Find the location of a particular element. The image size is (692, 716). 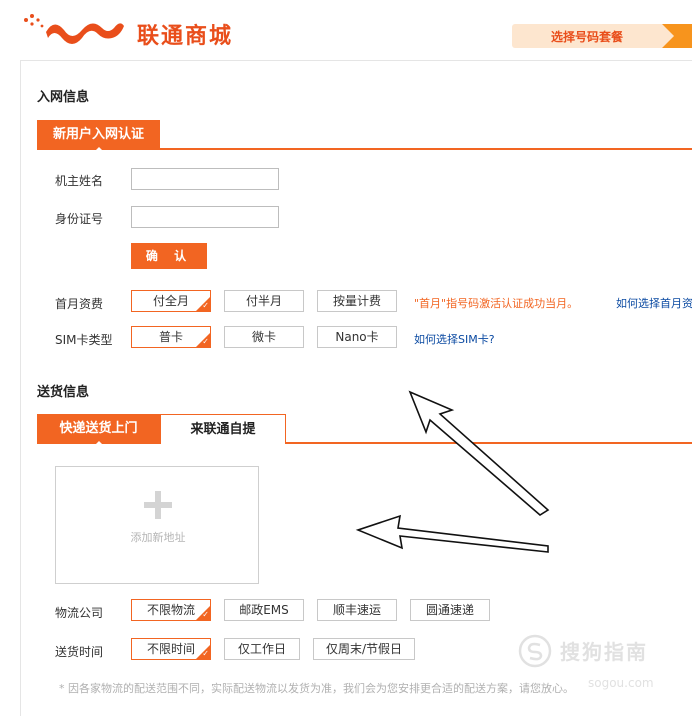

delivery-time-label: 送货时间 is located at coordinates (79, 652).